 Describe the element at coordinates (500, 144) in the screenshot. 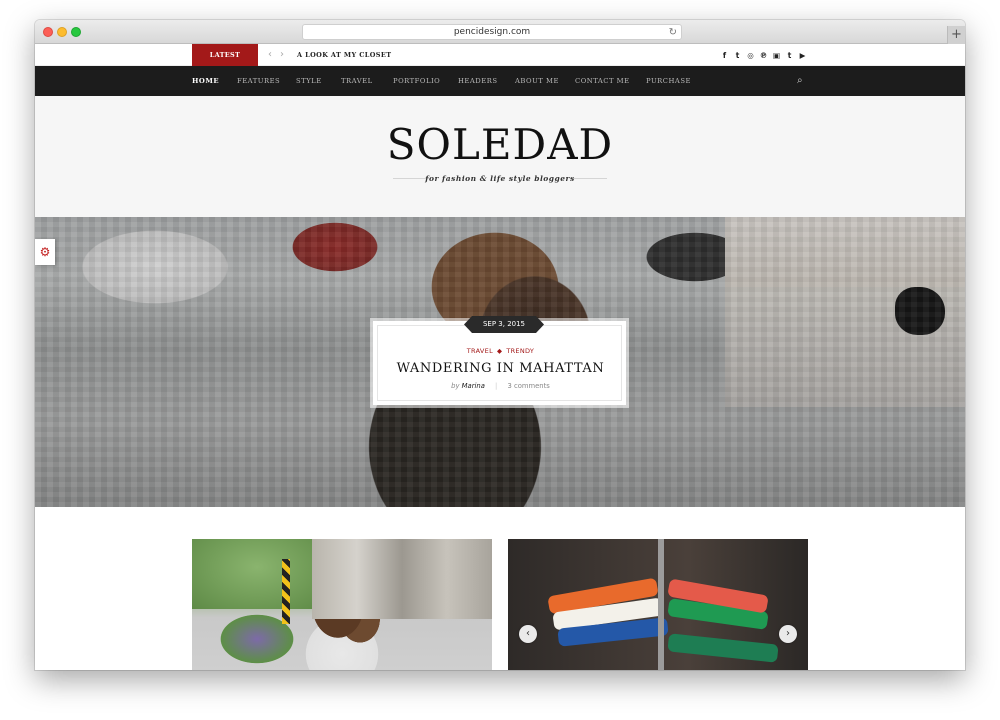

I see `site-logo: SOLEDAD` at that location.